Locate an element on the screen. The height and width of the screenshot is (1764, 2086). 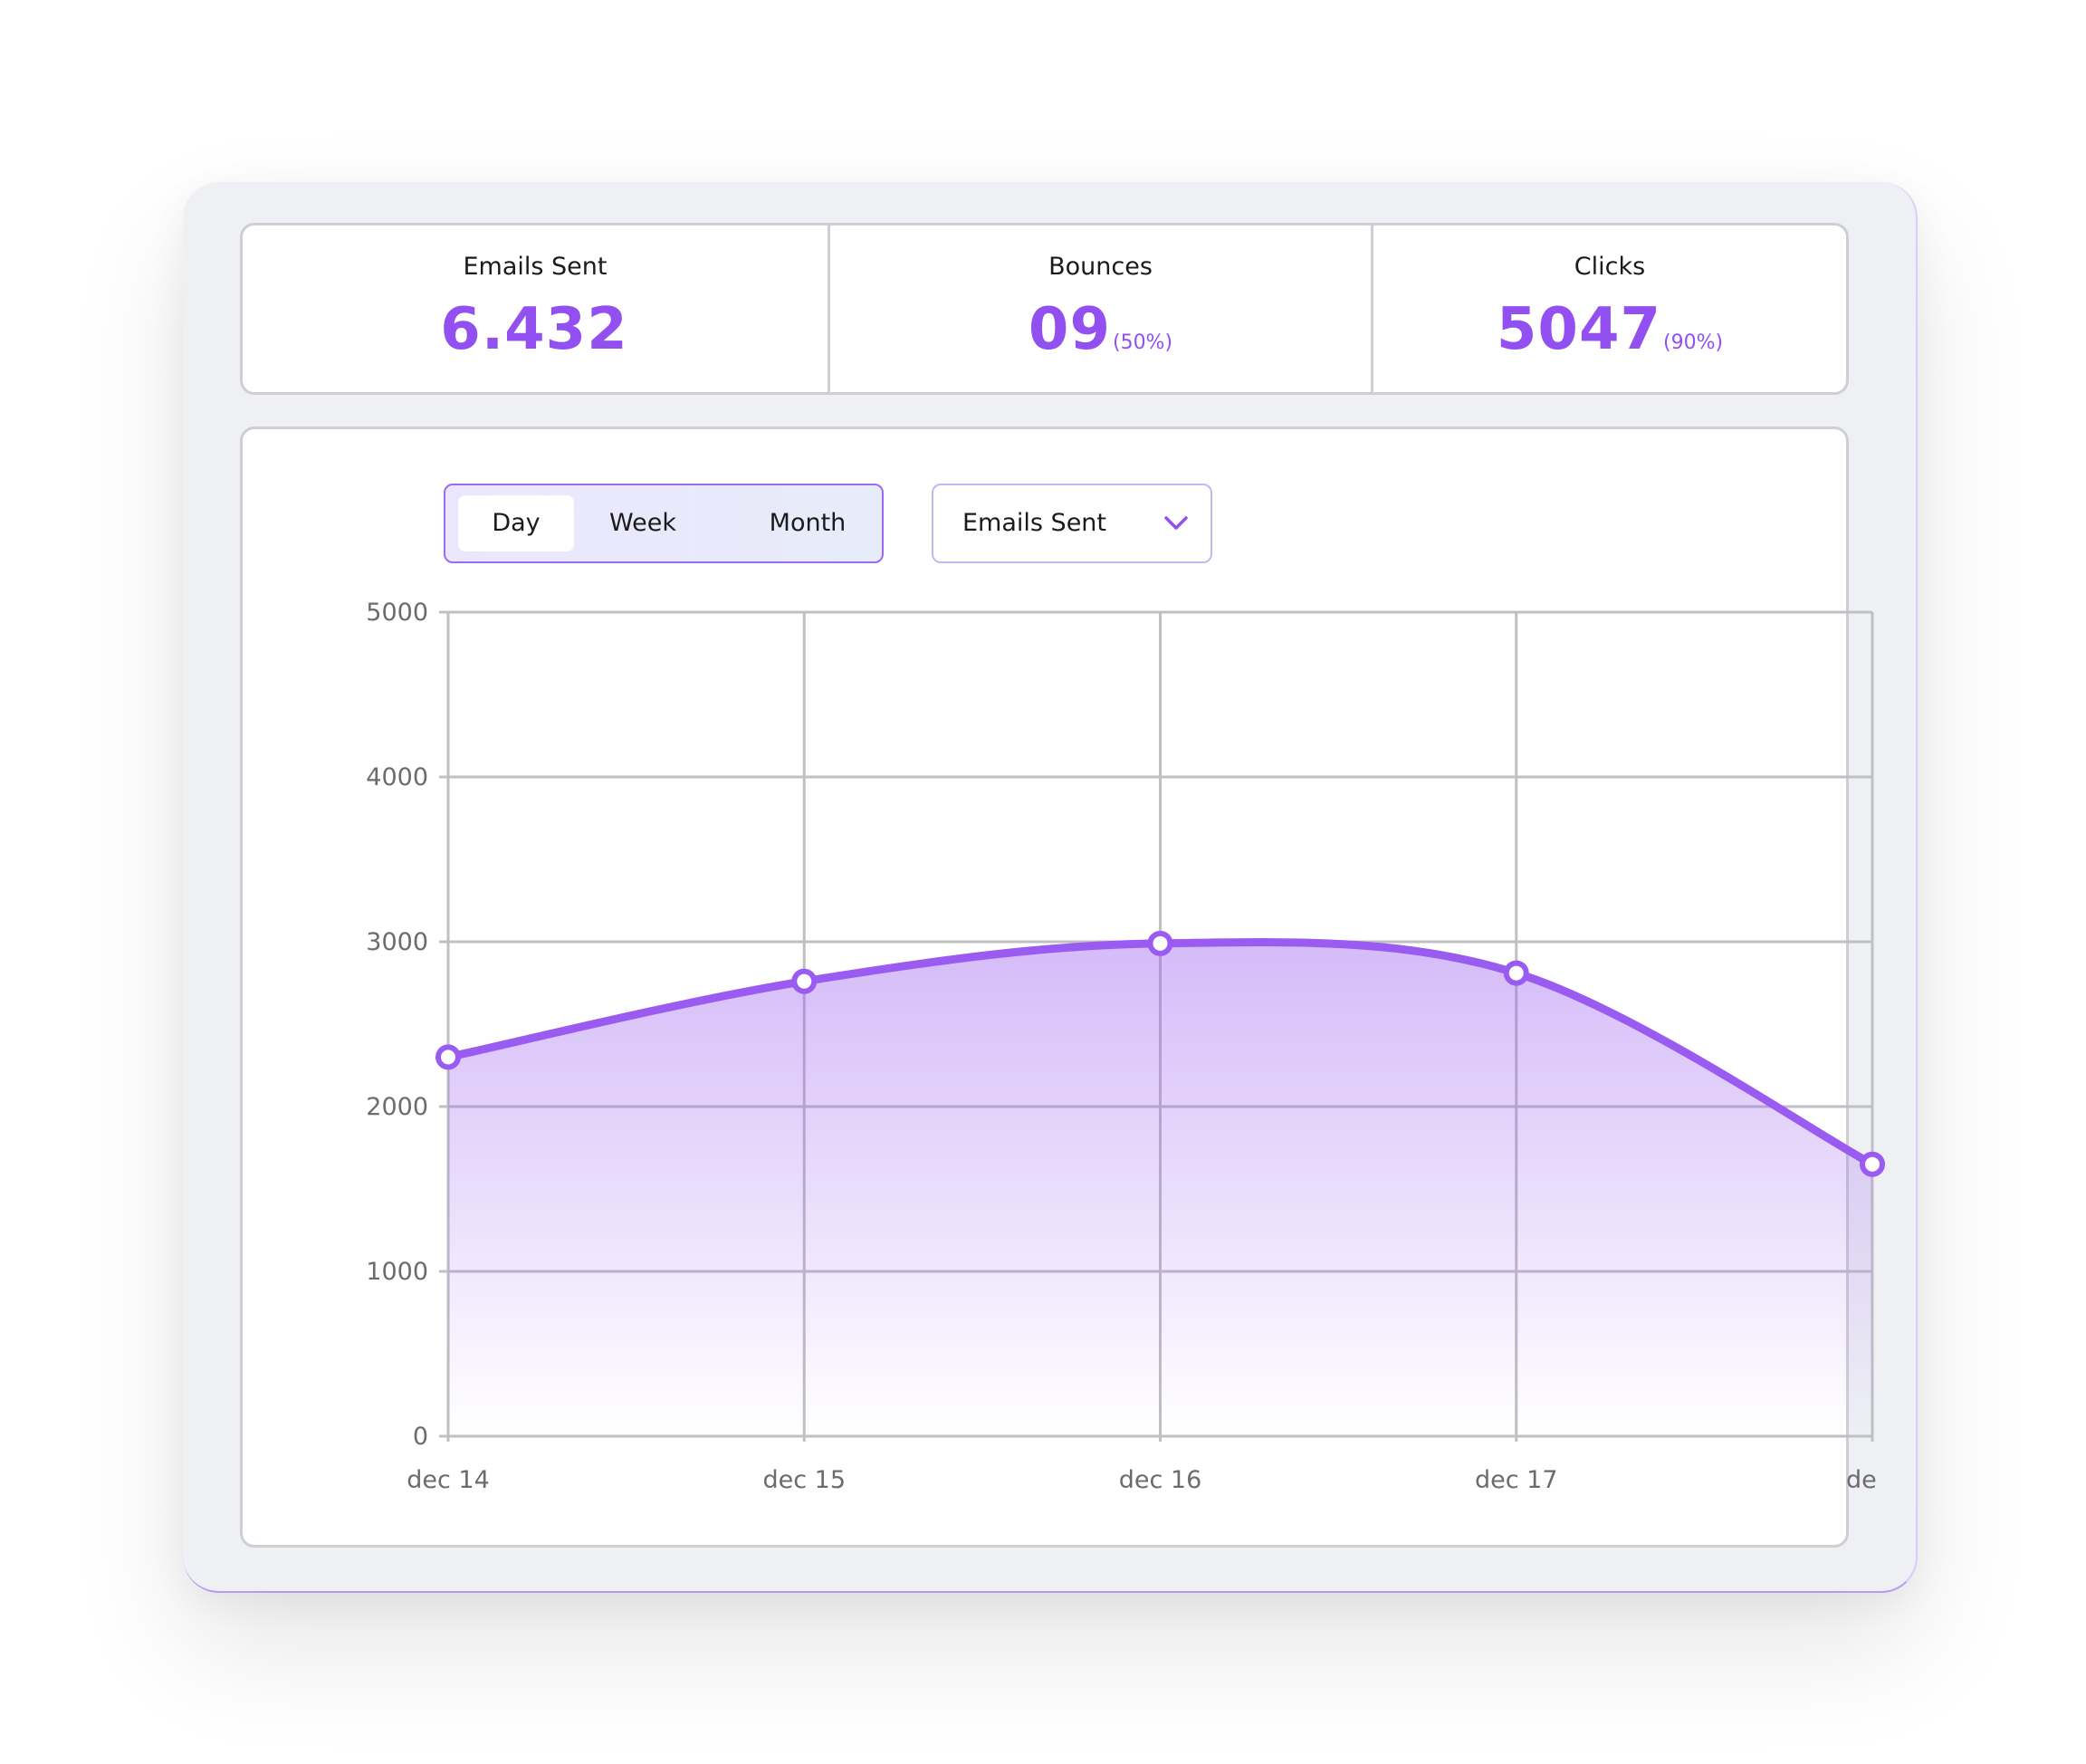
stat-percent: (90%) is located at coordinates (1693, 342).